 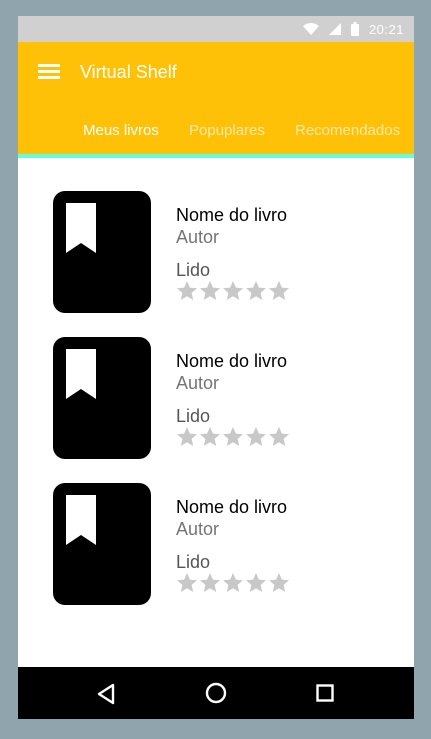 What do you see at coordinates (334, 29) in the screenshot?
I see `cell-signal-icon` at bounding box center [334, 29].